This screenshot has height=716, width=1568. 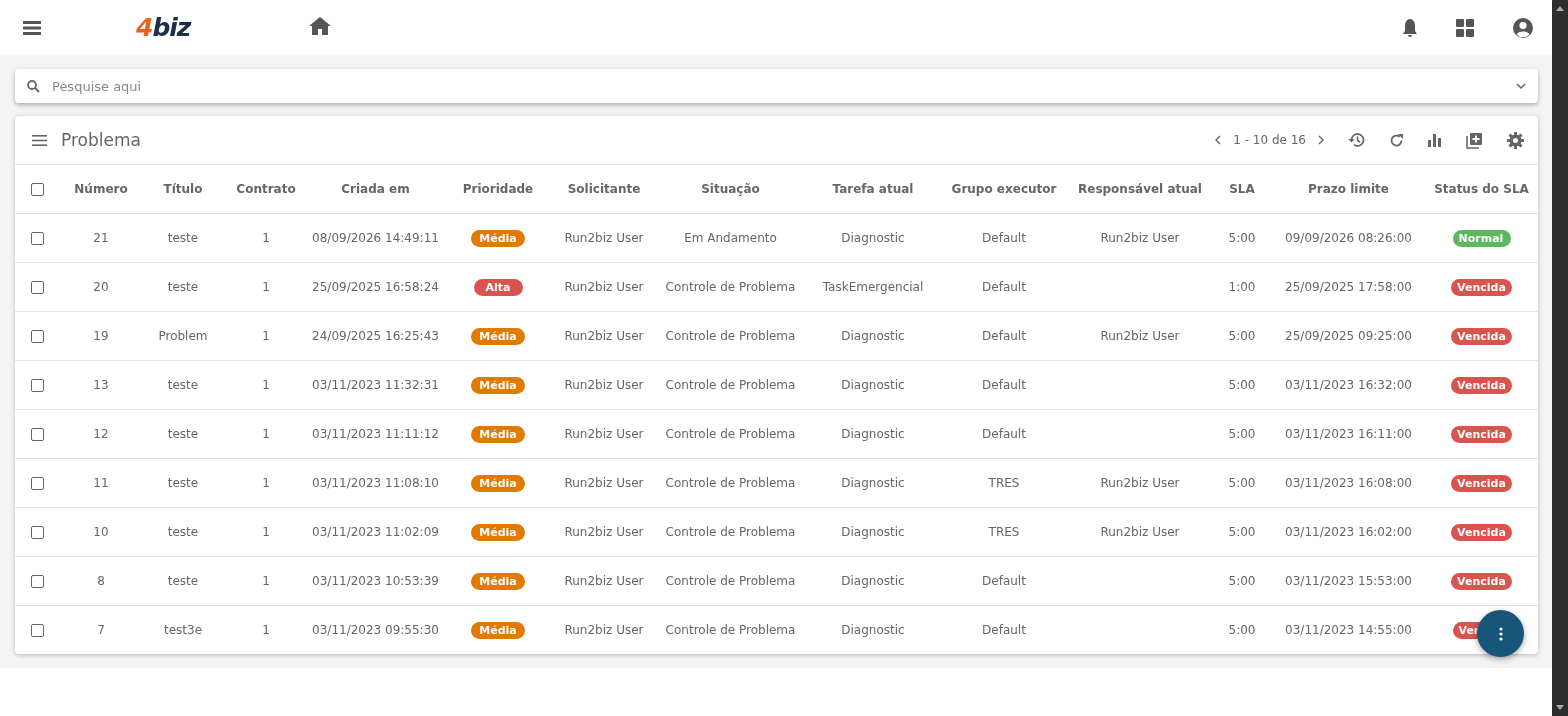 What do you see at coordinates (33, 86) in the screenshot?
I see `search-icon` at bounding box center [33, 86].